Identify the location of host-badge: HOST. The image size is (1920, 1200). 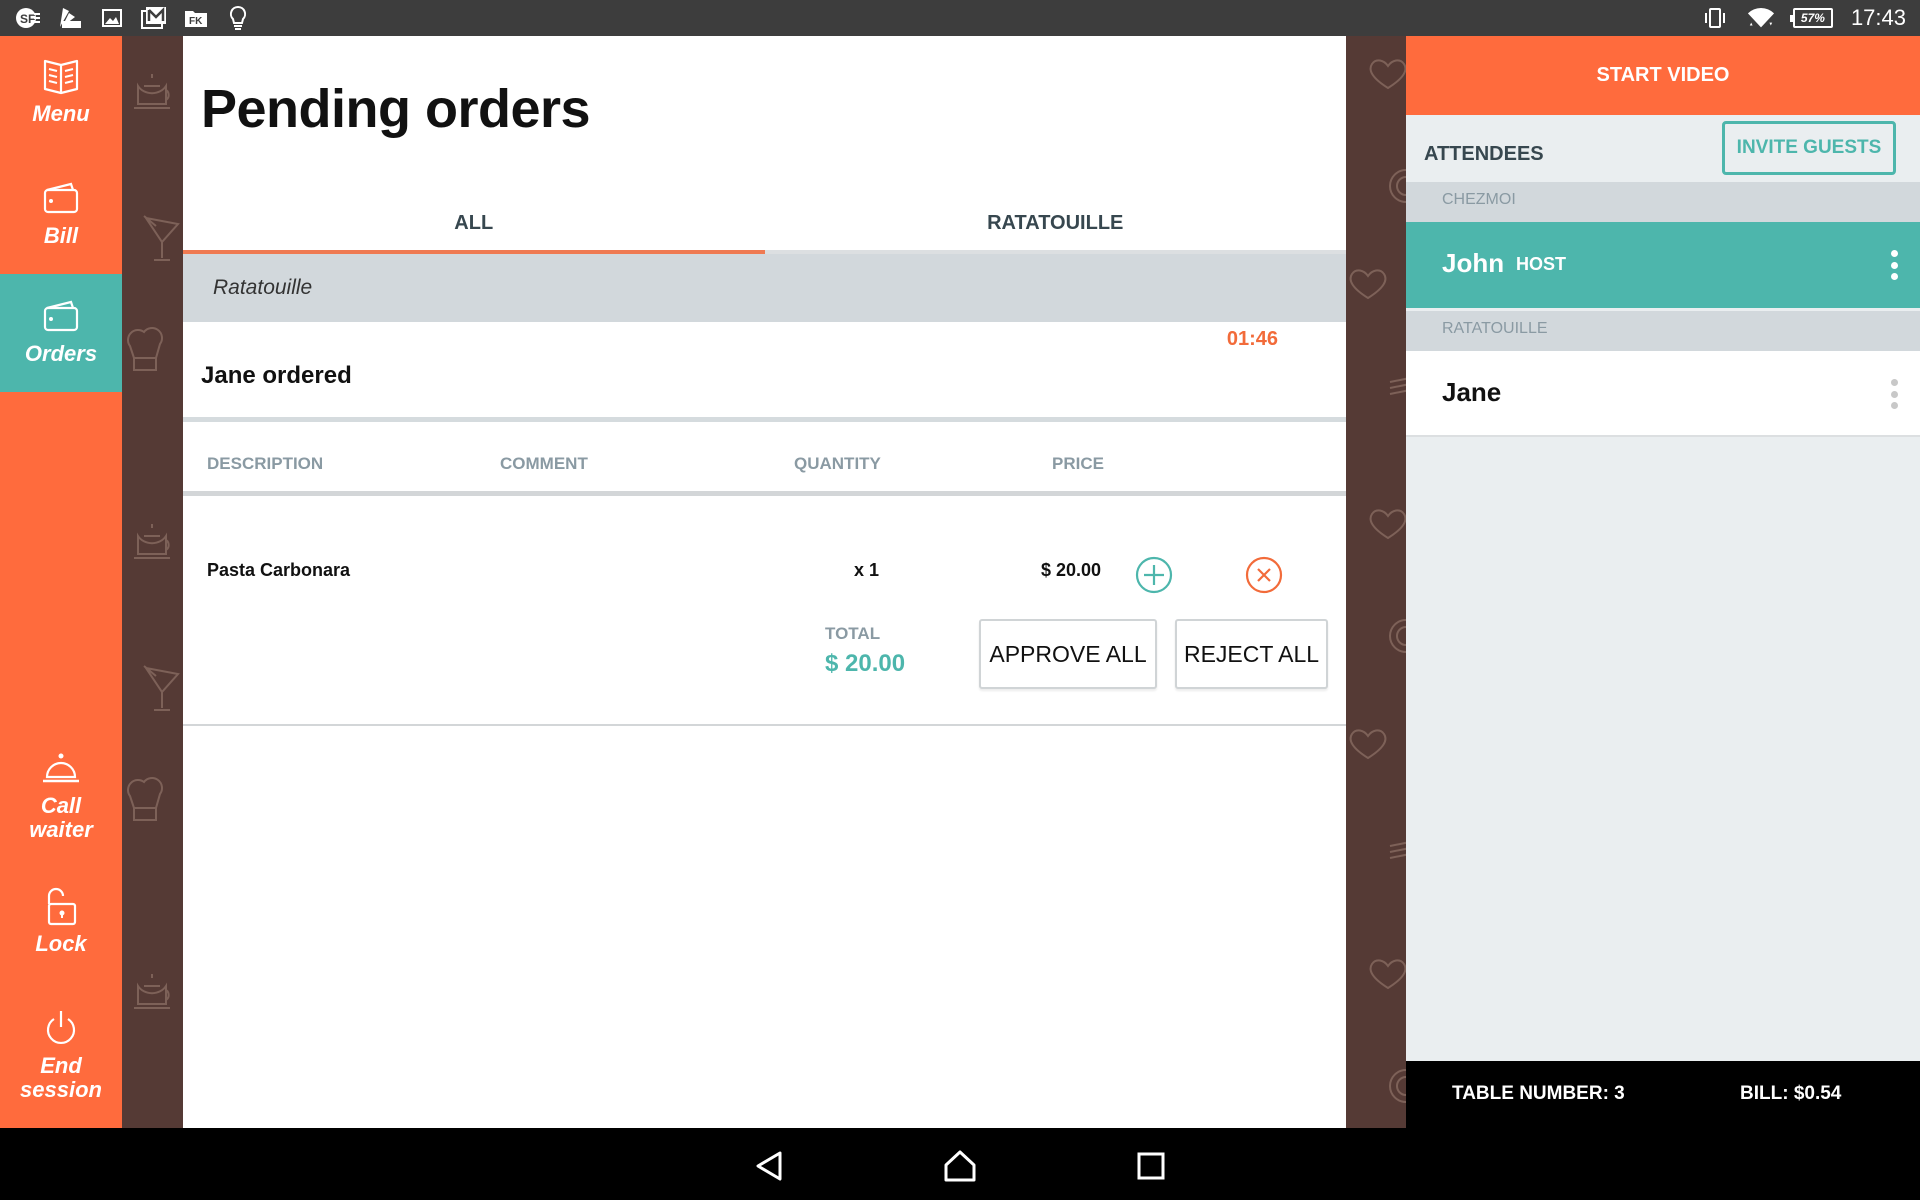
(1541, 264).